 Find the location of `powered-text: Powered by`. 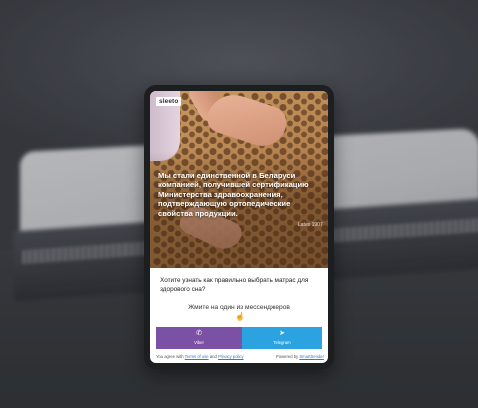

powered-text: Powered by is located at coordinates (287, 356).